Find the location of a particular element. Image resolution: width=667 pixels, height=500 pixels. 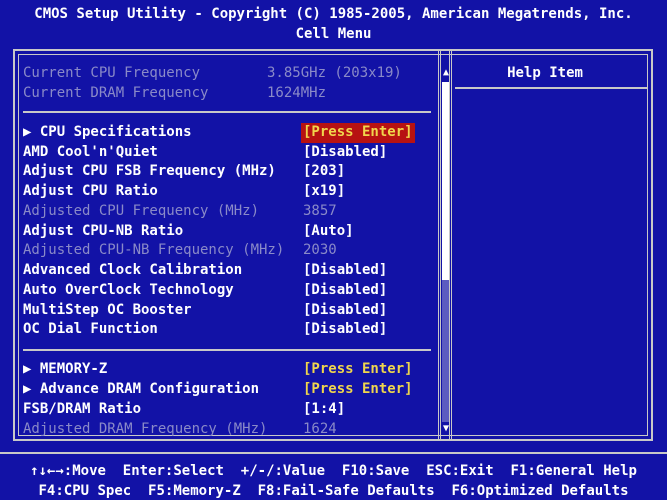

setting-value-selected: [Press Enter] is located at coordinates (358, 133).